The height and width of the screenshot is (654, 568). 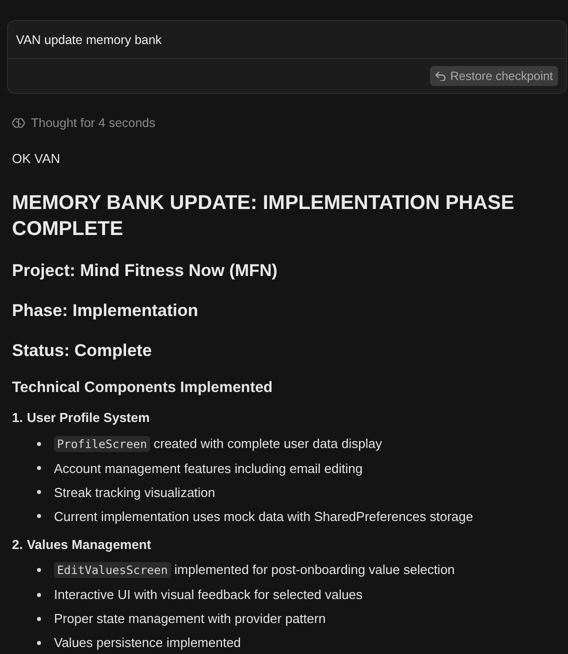 What do you see at coordinates (145, 271) in the screenshot?
I see `subheading: Project: Mind Fitness Now (MFN)` at bounding box center [145, 271].